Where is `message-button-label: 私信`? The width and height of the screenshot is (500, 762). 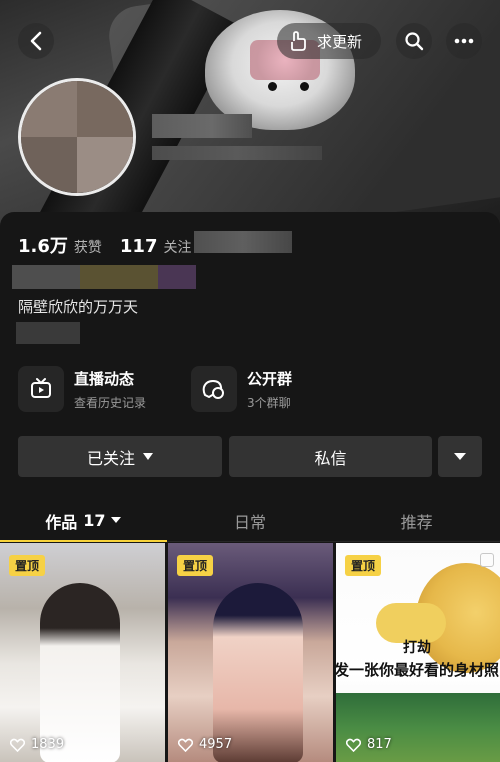 message-button-label: 私信 is located at coordinates (330, 458).